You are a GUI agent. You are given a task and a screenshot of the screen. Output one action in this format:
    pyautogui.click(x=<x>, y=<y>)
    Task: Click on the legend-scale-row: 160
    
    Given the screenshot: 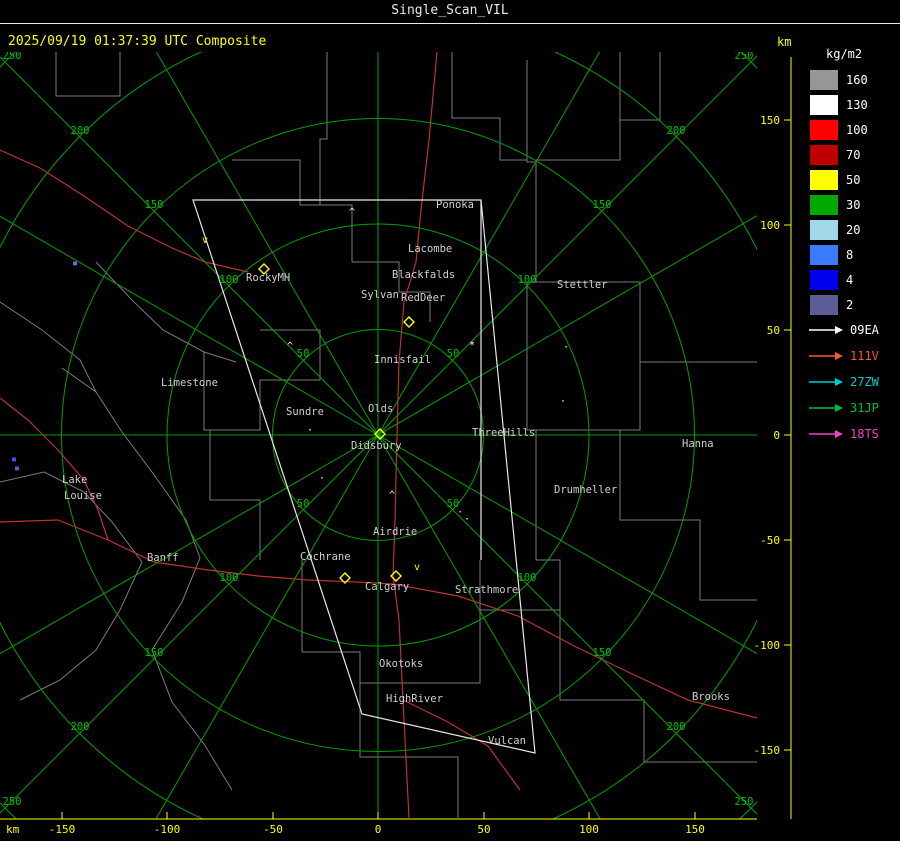 What is the action you would take?
    pyautogui.click(x=853, y=79)
    